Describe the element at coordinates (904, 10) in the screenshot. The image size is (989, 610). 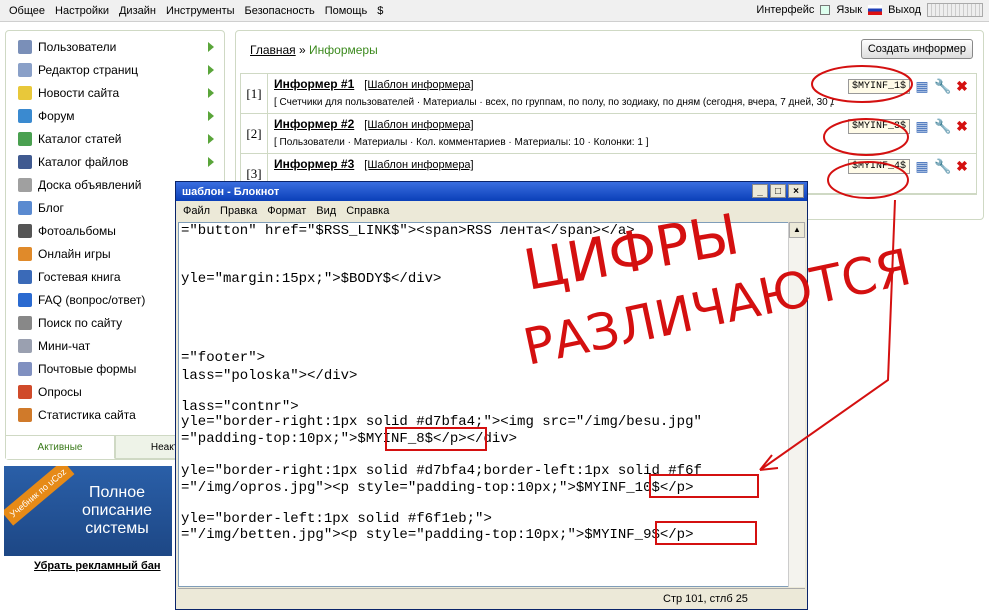
I see `logout-link: Выход` at that location.